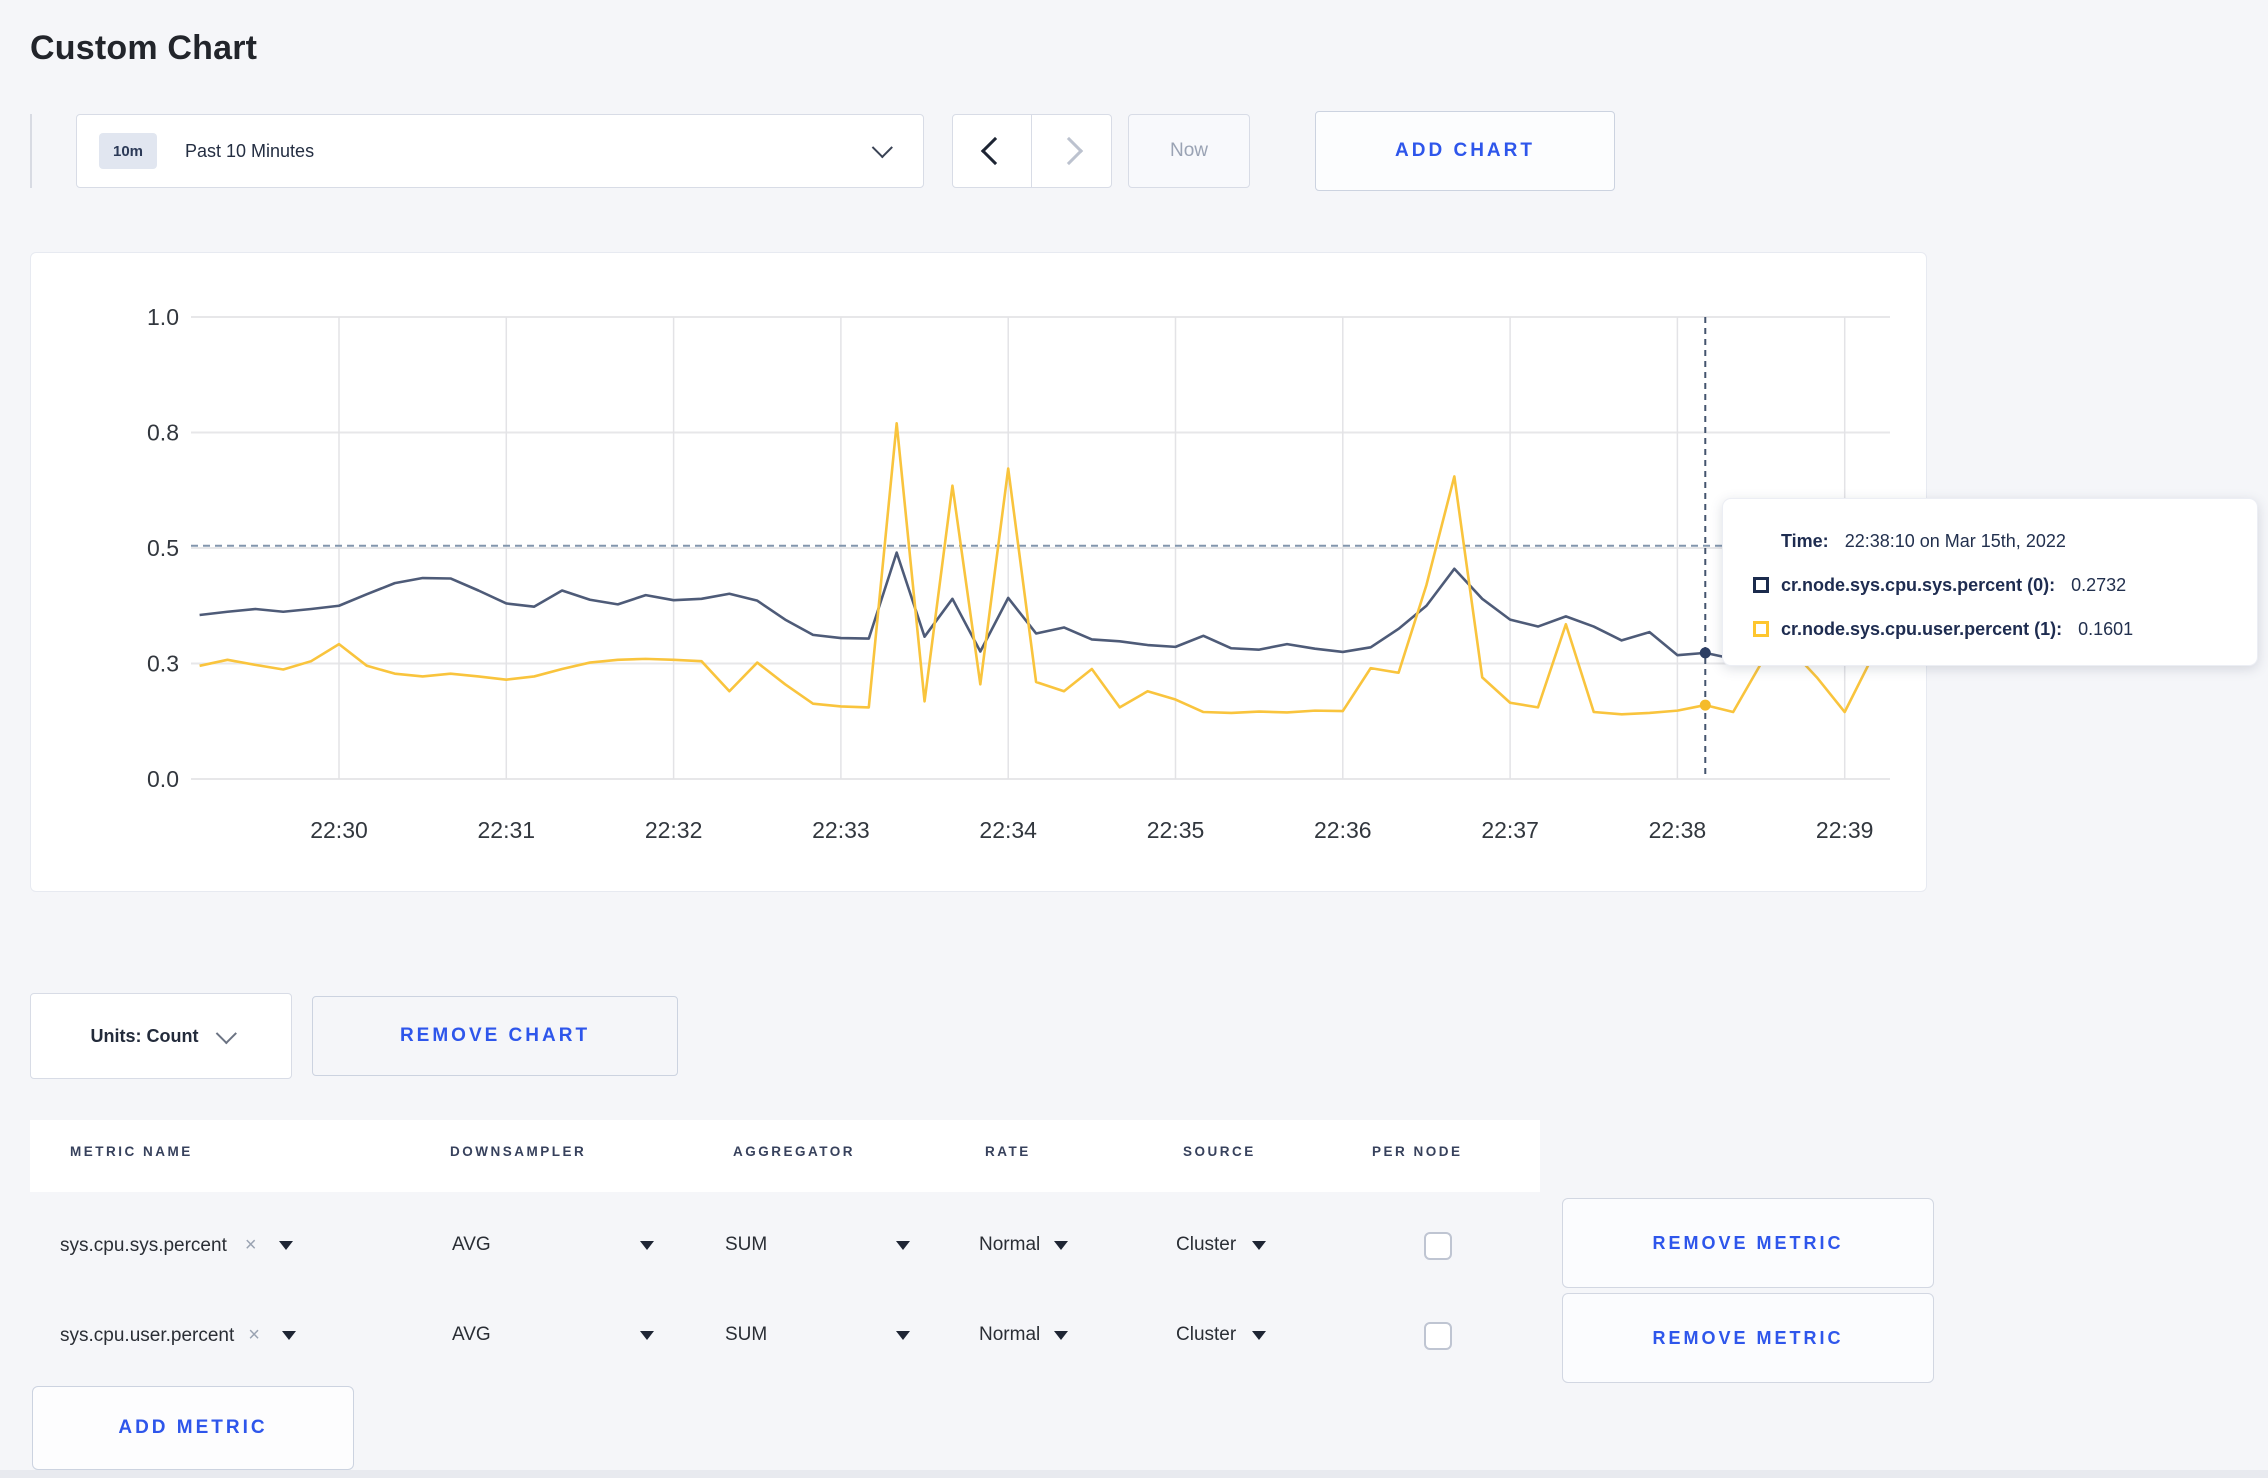 The image size is (2268, 1478). I want to click on tooltip-time-value: 22:38:10 on Mar 15th, 2022, so click(1955, 540).